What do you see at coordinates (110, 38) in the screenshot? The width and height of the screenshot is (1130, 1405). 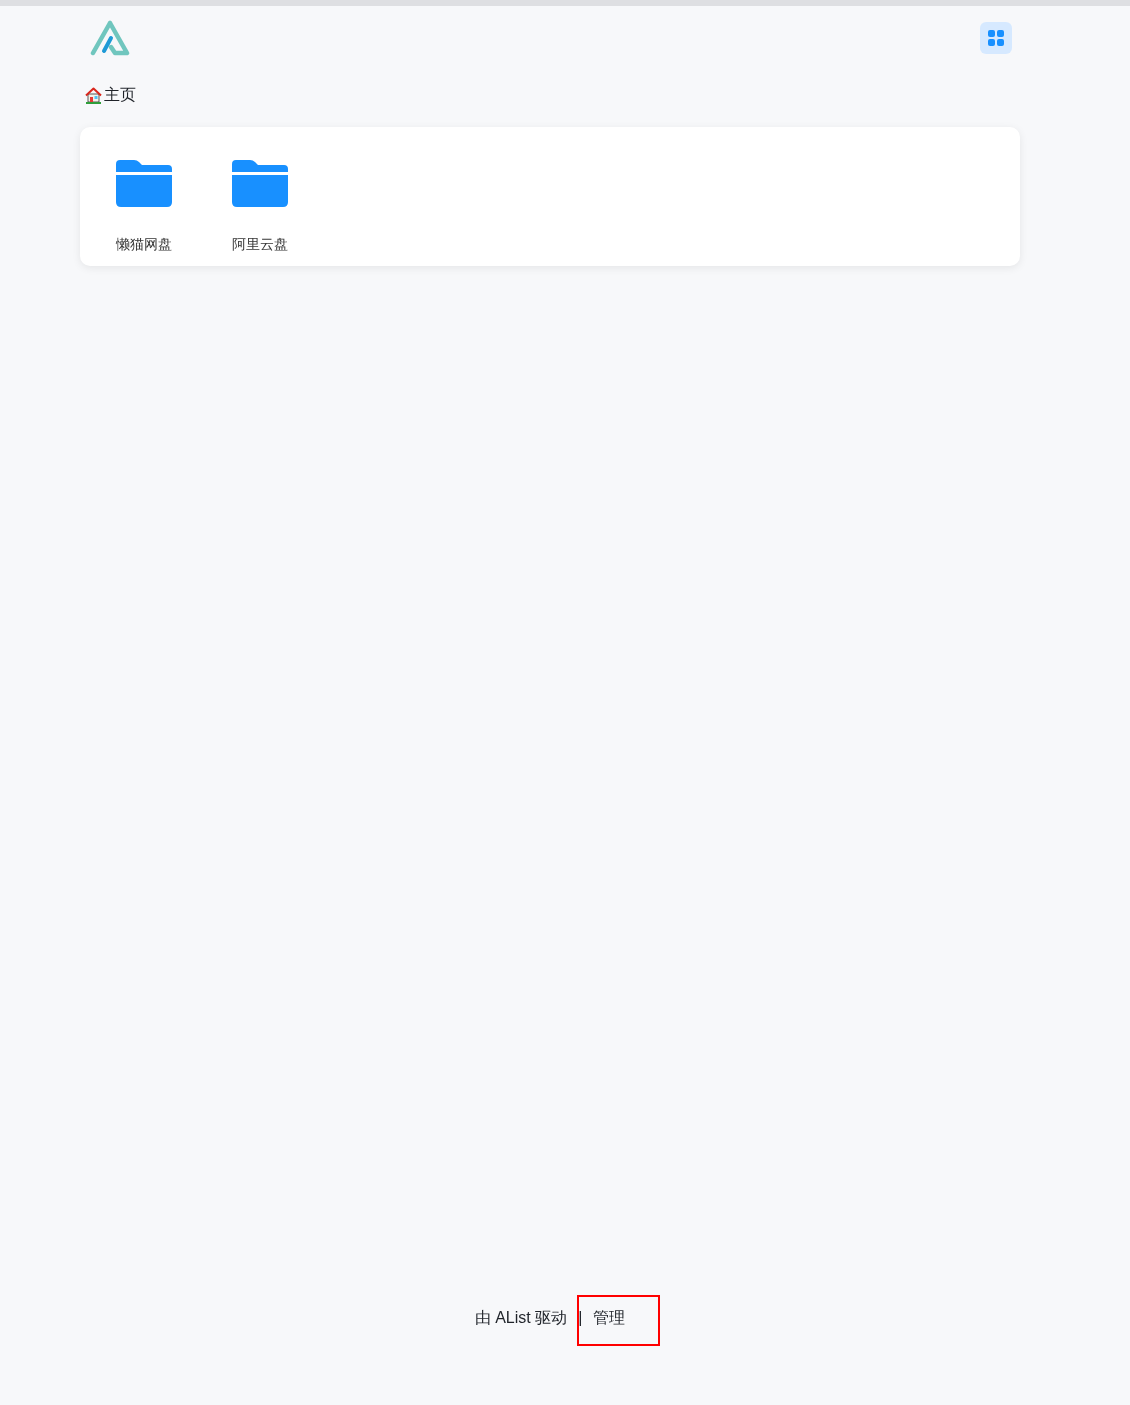 I see `logo-icon` at bounding box center [110, 38].